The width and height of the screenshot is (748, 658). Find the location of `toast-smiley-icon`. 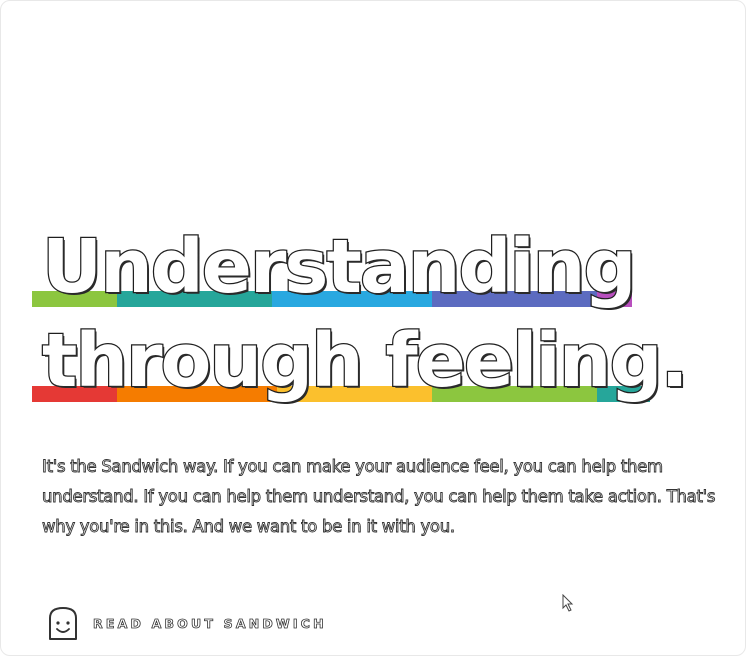

toast-smiley-icon is located at coordinates (63, 623).